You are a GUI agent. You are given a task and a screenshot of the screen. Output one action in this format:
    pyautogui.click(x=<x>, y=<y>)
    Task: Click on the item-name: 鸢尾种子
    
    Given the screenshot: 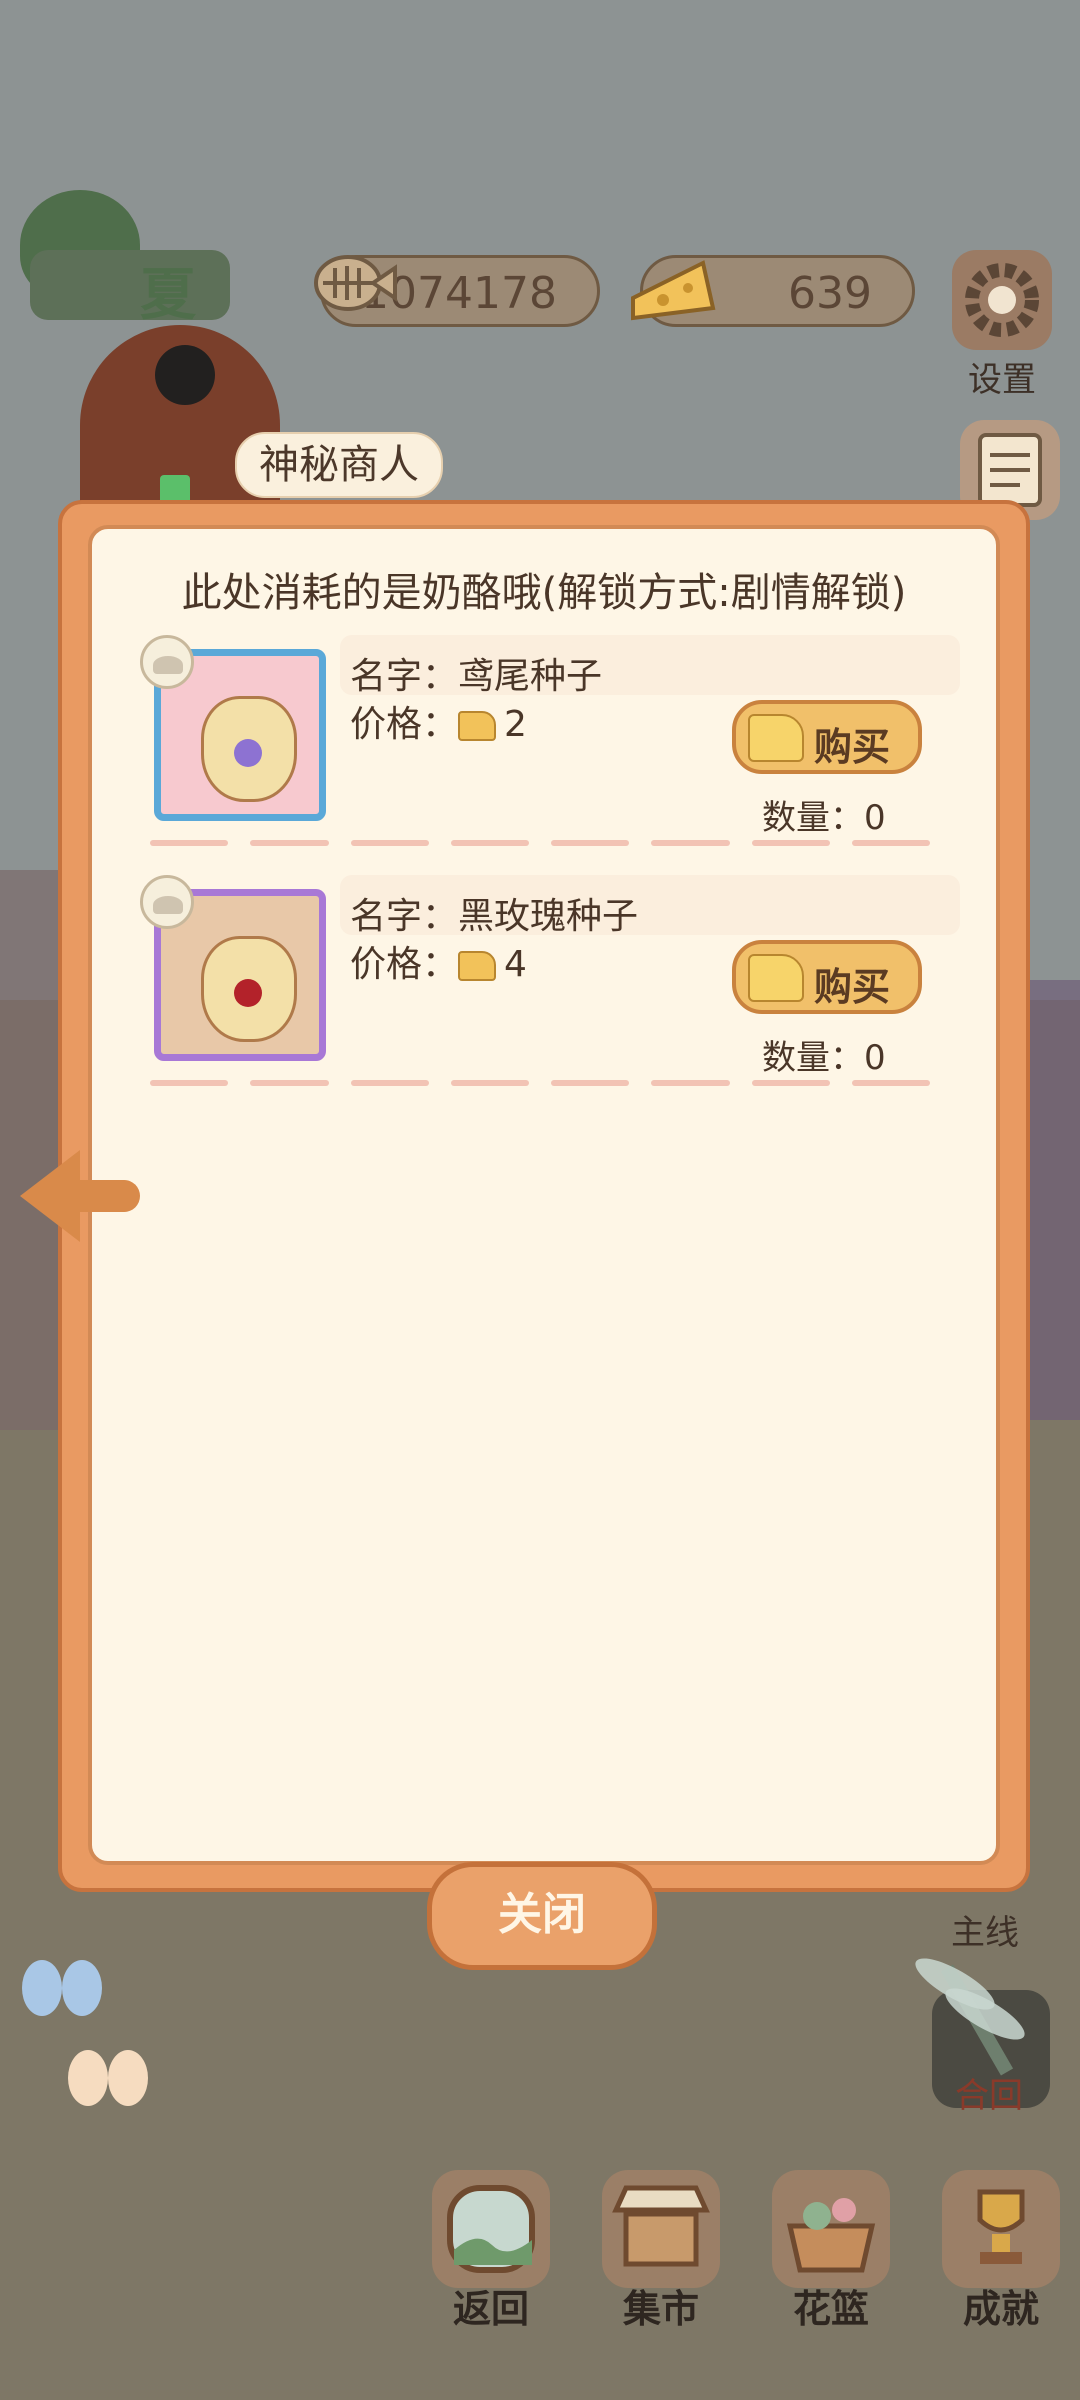 What is the action you would take?
    pyautogui.click(x=530, y=676)
    